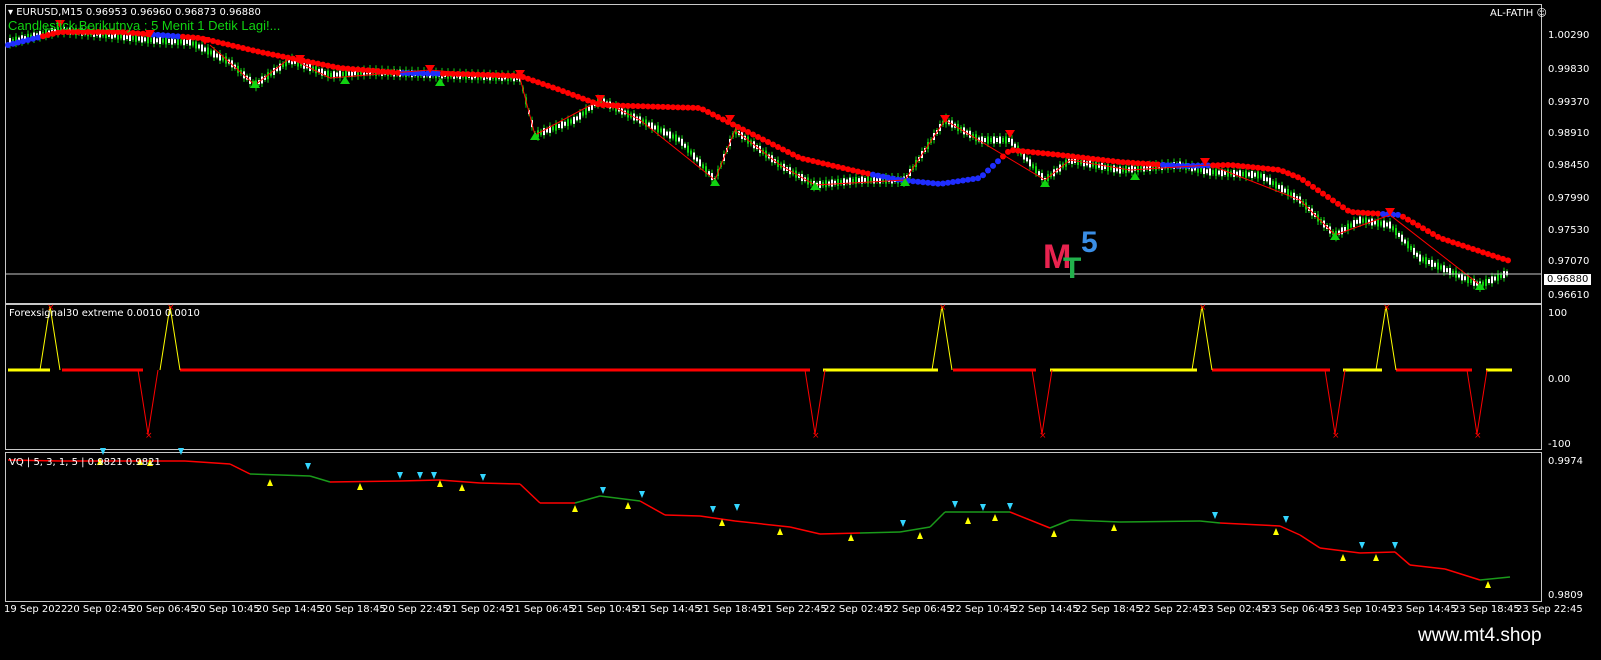 This screenshot has height=660, width=1601. I want to click on vq-title: VQ | 5, 3, 1, 5 | 0.9821 0.9821, so click(85, 462).